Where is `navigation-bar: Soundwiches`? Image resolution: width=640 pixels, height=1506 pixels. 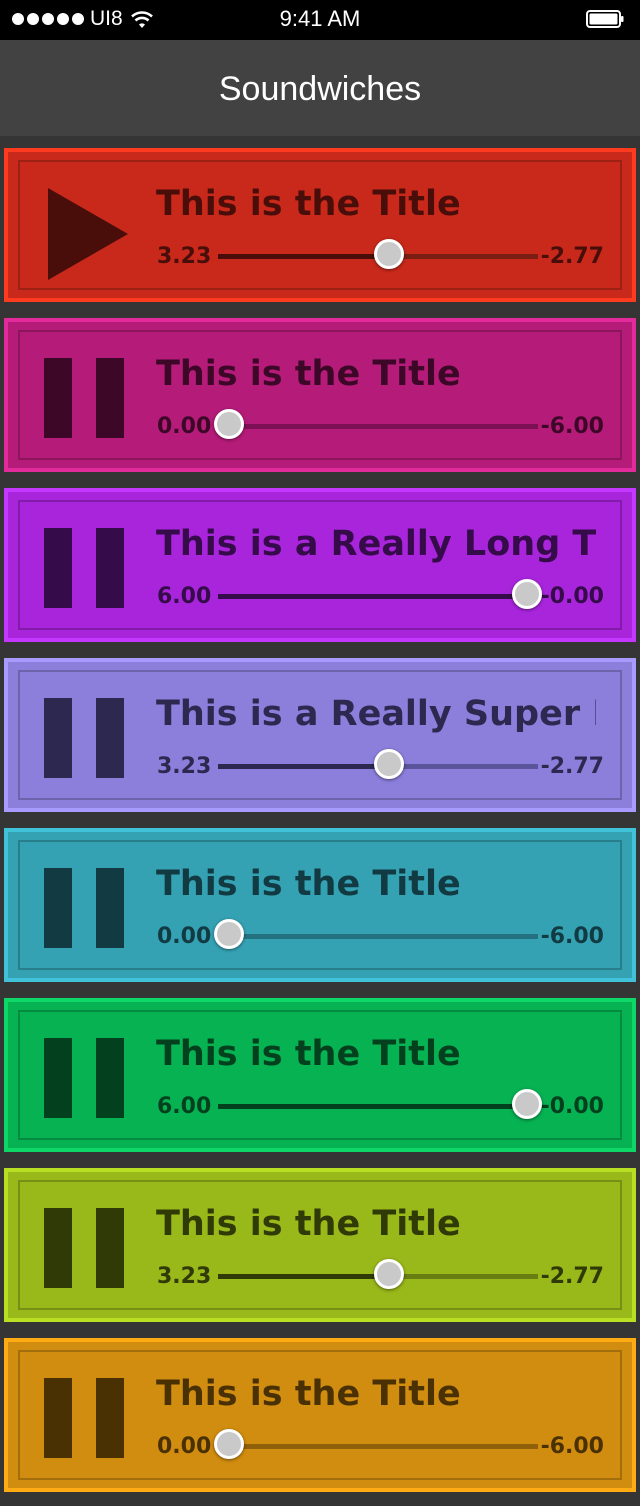
navigation-bar: Soundwiches is located at coordinates (320, 88).